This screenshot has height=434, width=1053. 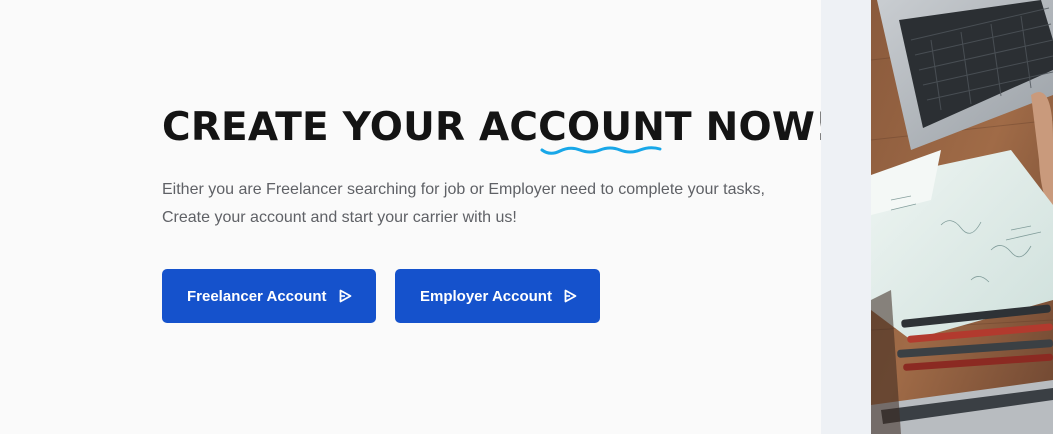 I want to click on freelancer-account-label: Freelancer Account, so click(x=257, y=296).